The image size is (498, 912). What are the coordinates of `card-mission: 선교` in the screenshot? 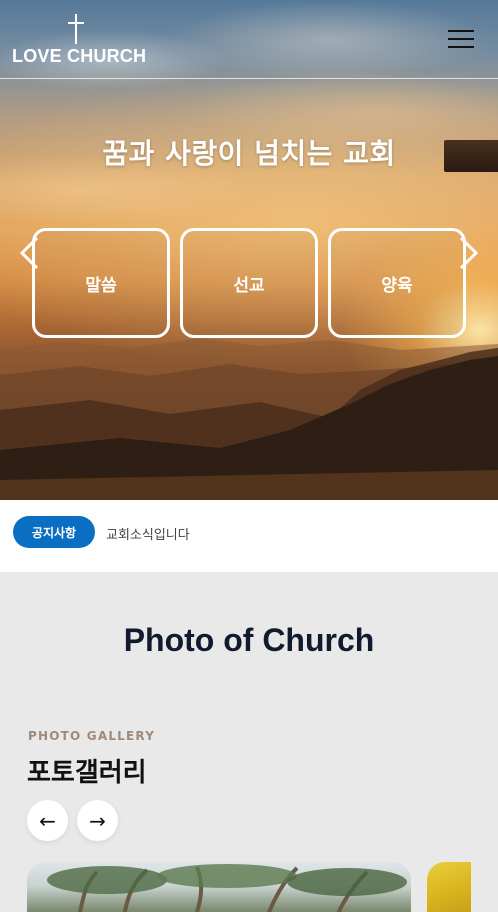 It's located at (249, 283).